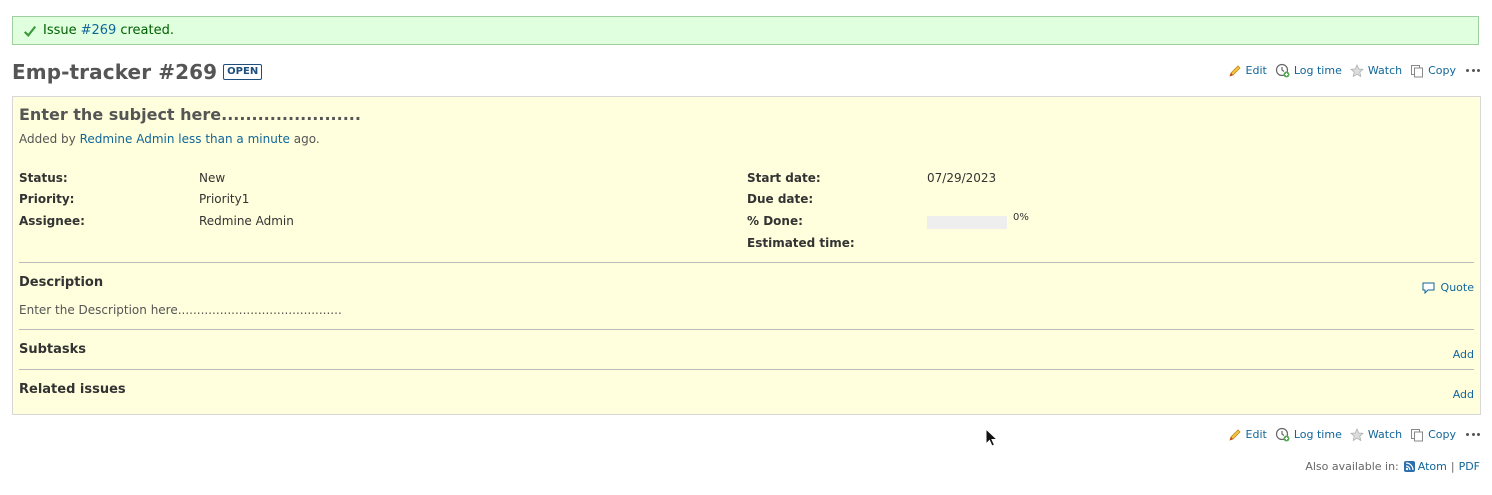 The width and height of the screenshot is (1492, 495). I want to click on flash-prefix: Issue, so click(60, 30).